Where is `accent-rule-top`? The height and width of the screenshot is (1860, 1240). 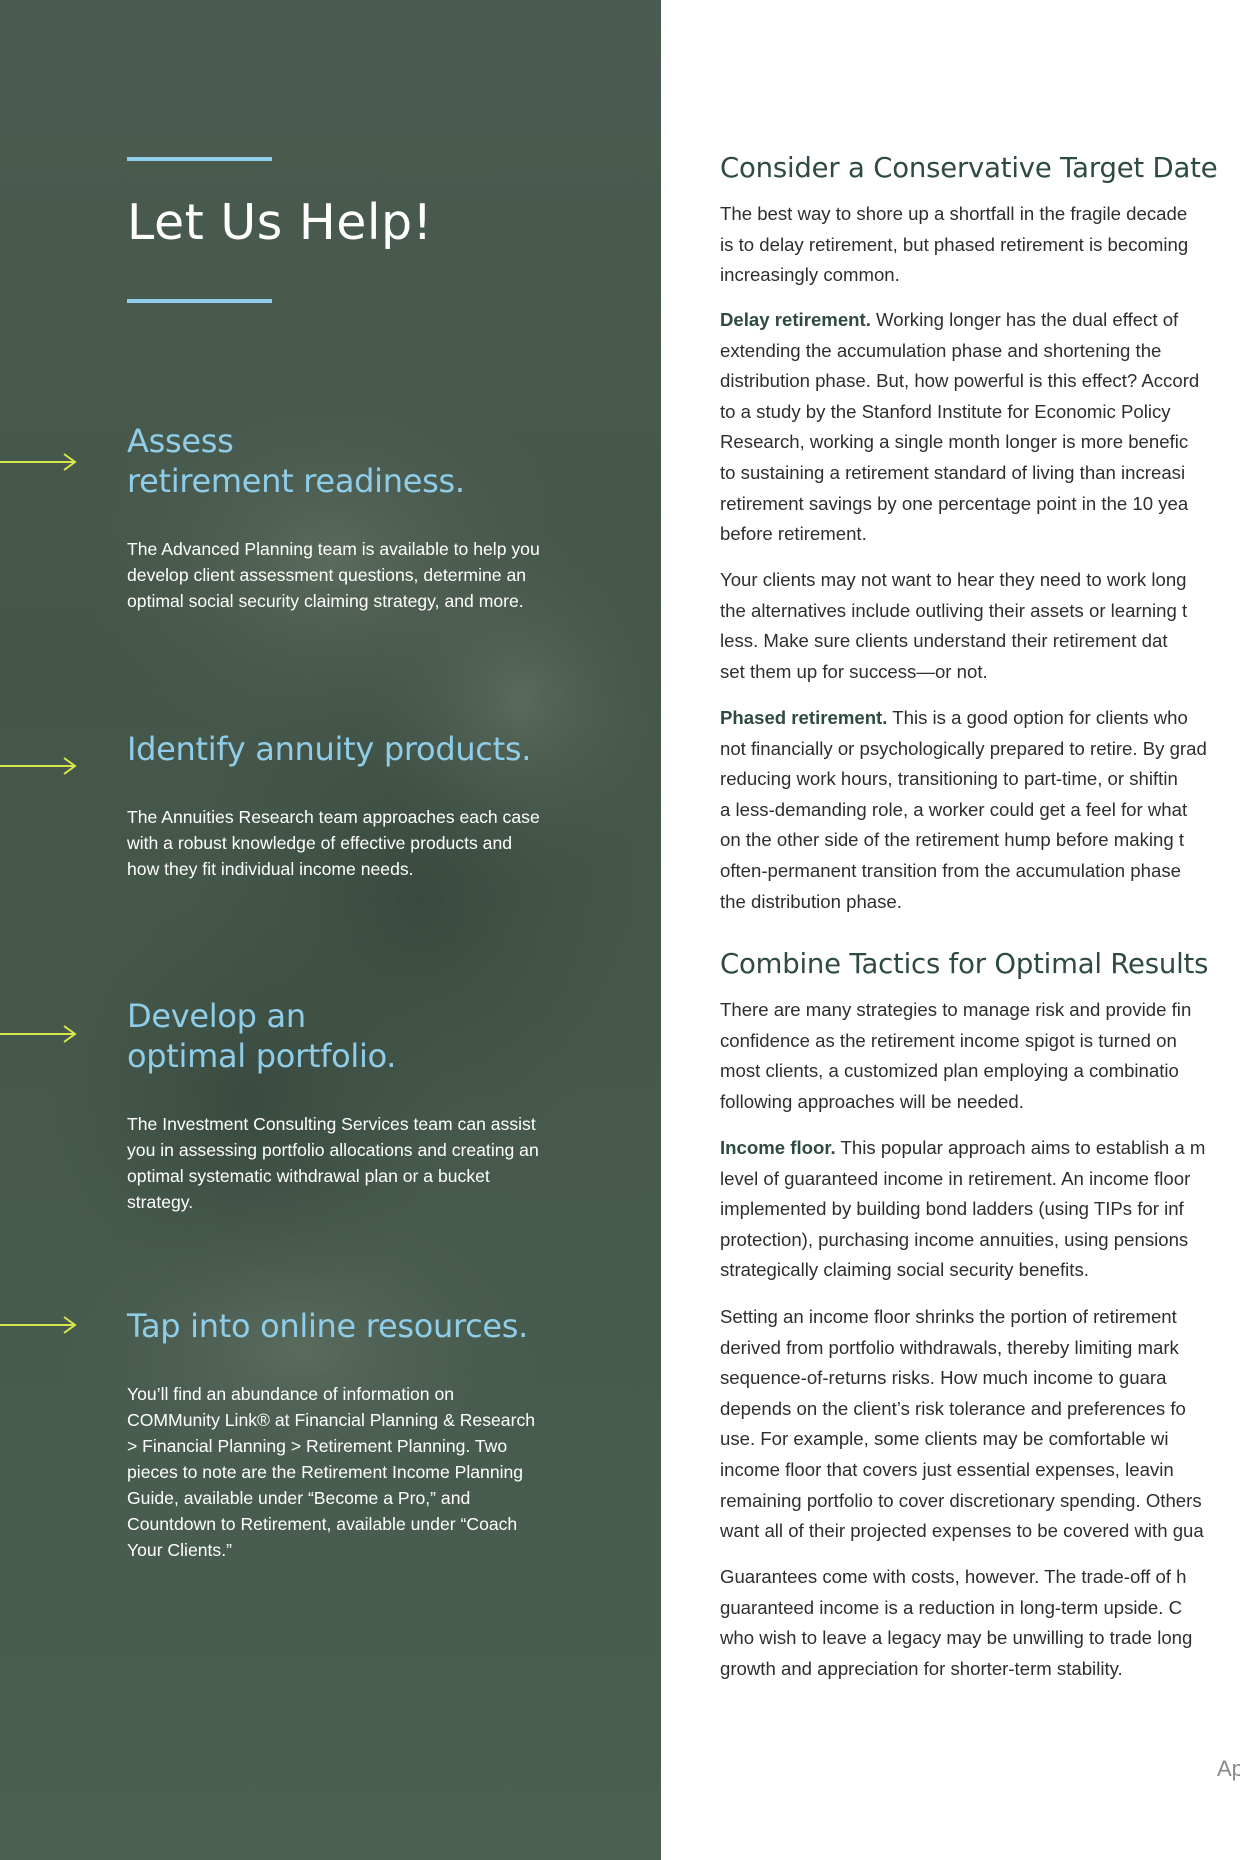
accent-rule-top is located at coordinates (199, 159).